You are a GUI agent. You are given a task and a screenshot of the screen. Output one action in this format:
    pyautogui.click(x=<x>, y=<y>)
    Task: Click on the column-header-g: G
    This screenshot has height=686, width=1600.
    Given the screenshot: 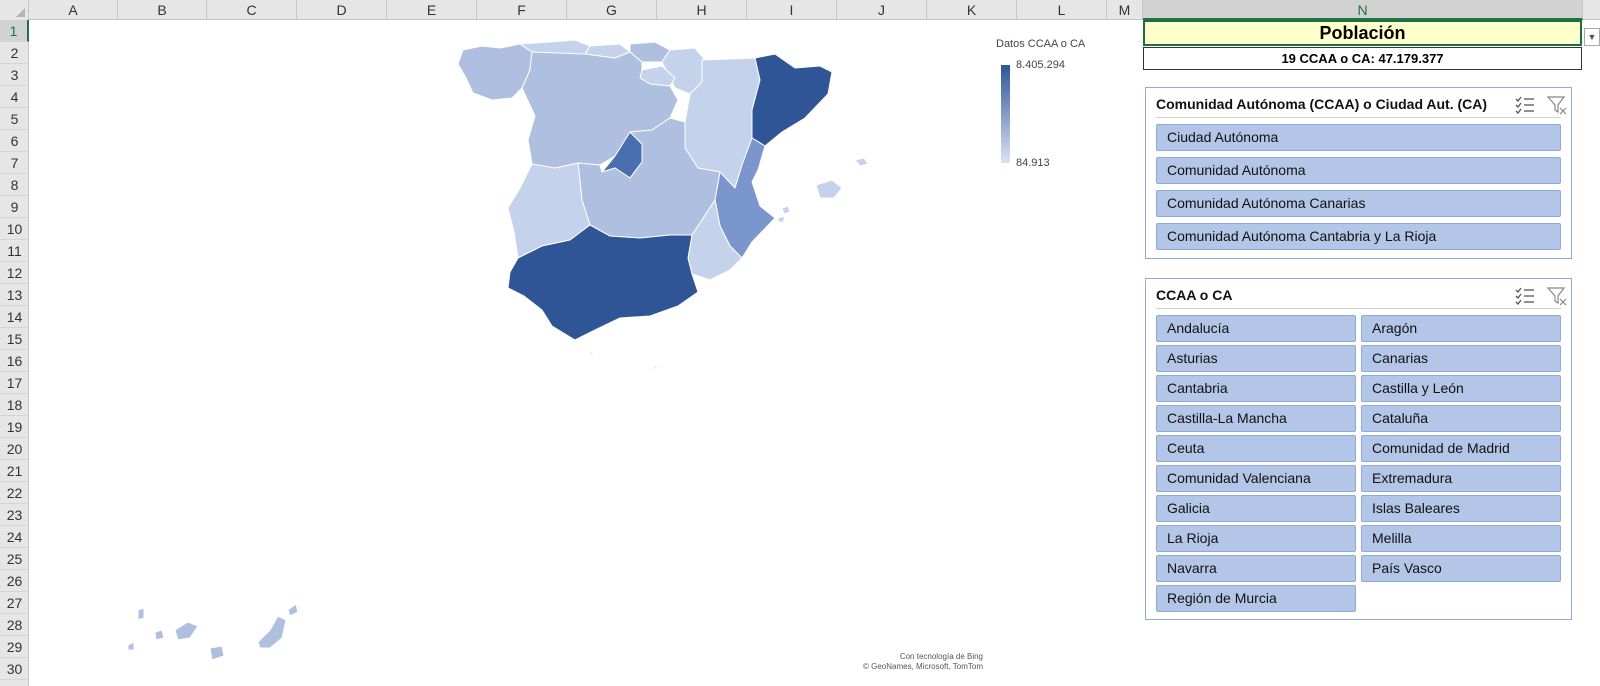 What is the action you would take?
    pyautogui.click(x=612, y=10)
    